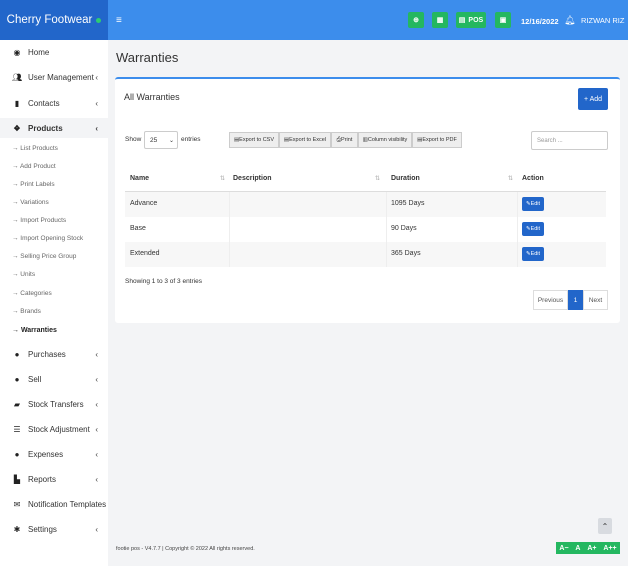  What do you see at coordinates (17, 77) in the screenshot?
I see `users-icon: 👥︎` at bounding box center [17, 77].